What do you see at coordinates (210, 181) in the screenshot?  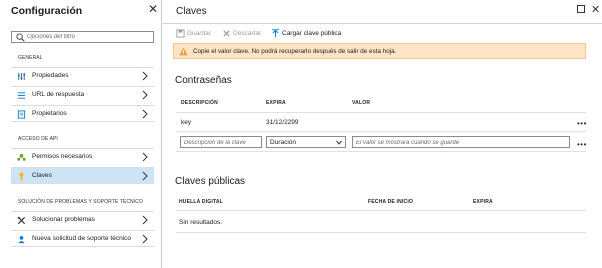 I see `public-keys-title: Claves públicas` at bounding box center [210, 181].